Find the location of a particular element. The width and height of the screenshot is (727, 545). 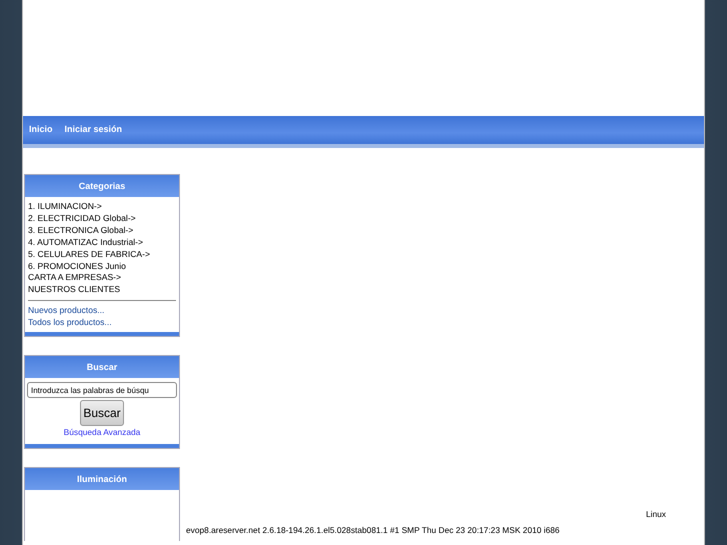

search-field: Introduzca las palabras de búsqu is located at coordinates (102, 390).